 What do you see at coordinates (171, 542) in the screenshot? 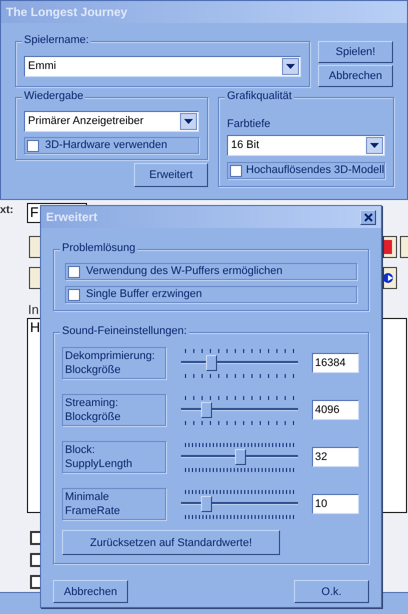
I see `reset-button: Zurücksetzen auf Standardwerte!` at bounding box center [171, 542].